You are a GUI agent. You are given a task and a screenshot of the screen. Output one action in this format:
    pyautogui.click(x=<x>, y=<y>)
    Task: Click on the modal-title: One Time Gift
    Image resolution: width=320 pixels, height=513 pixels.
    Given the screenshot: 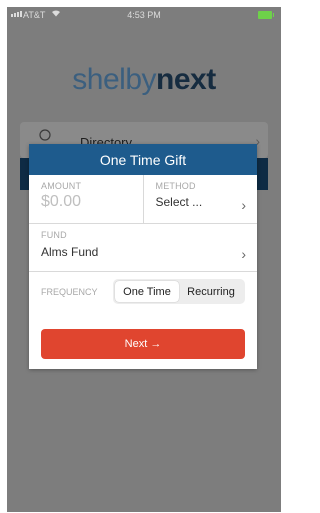 What is the action you would take?
    pyautogui.click(x=143, y=159)
    